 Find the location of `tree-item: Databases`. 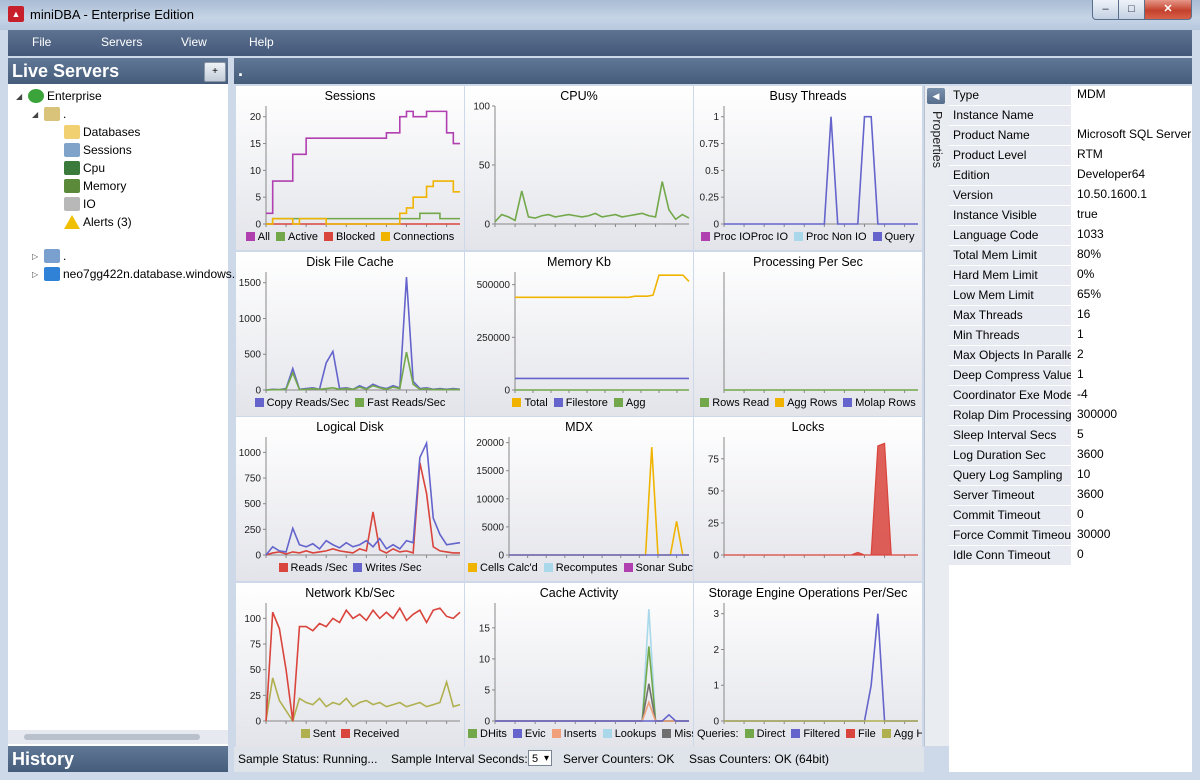

tree-item: Databases is located at coordinates (96, 132).